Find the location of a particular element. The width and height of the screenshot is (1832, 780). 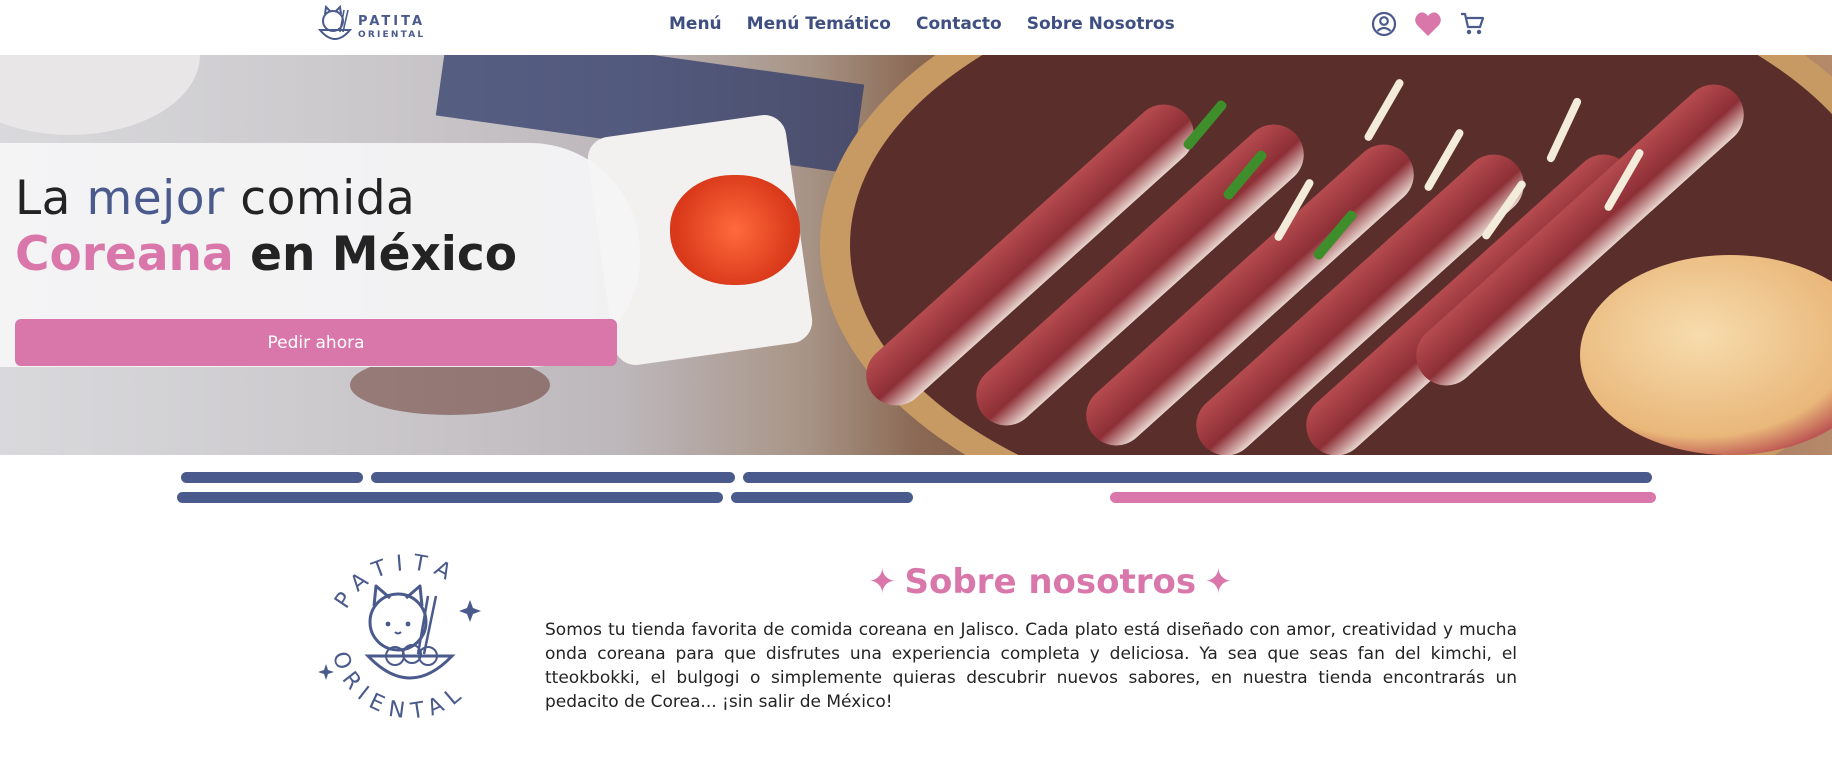

nav-sobre-nosotros: Sobre Nosotros is located at coordinates (1101, 24).